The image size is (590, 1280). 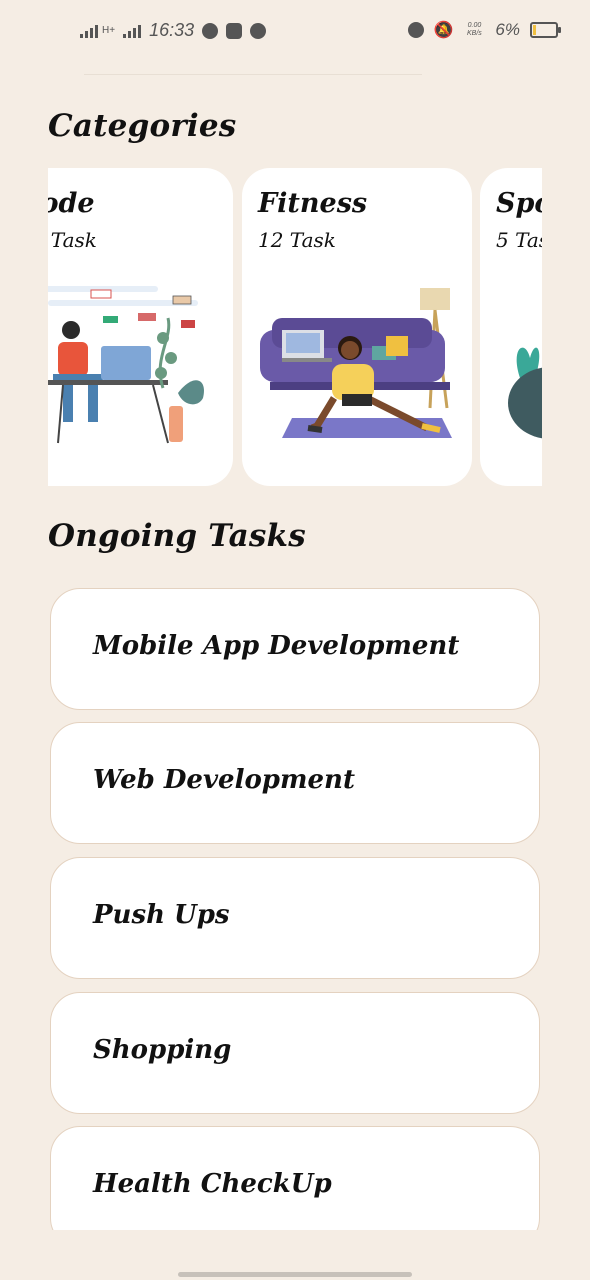 I want to click on status-time: 16:33, so click(x=172, y=30).